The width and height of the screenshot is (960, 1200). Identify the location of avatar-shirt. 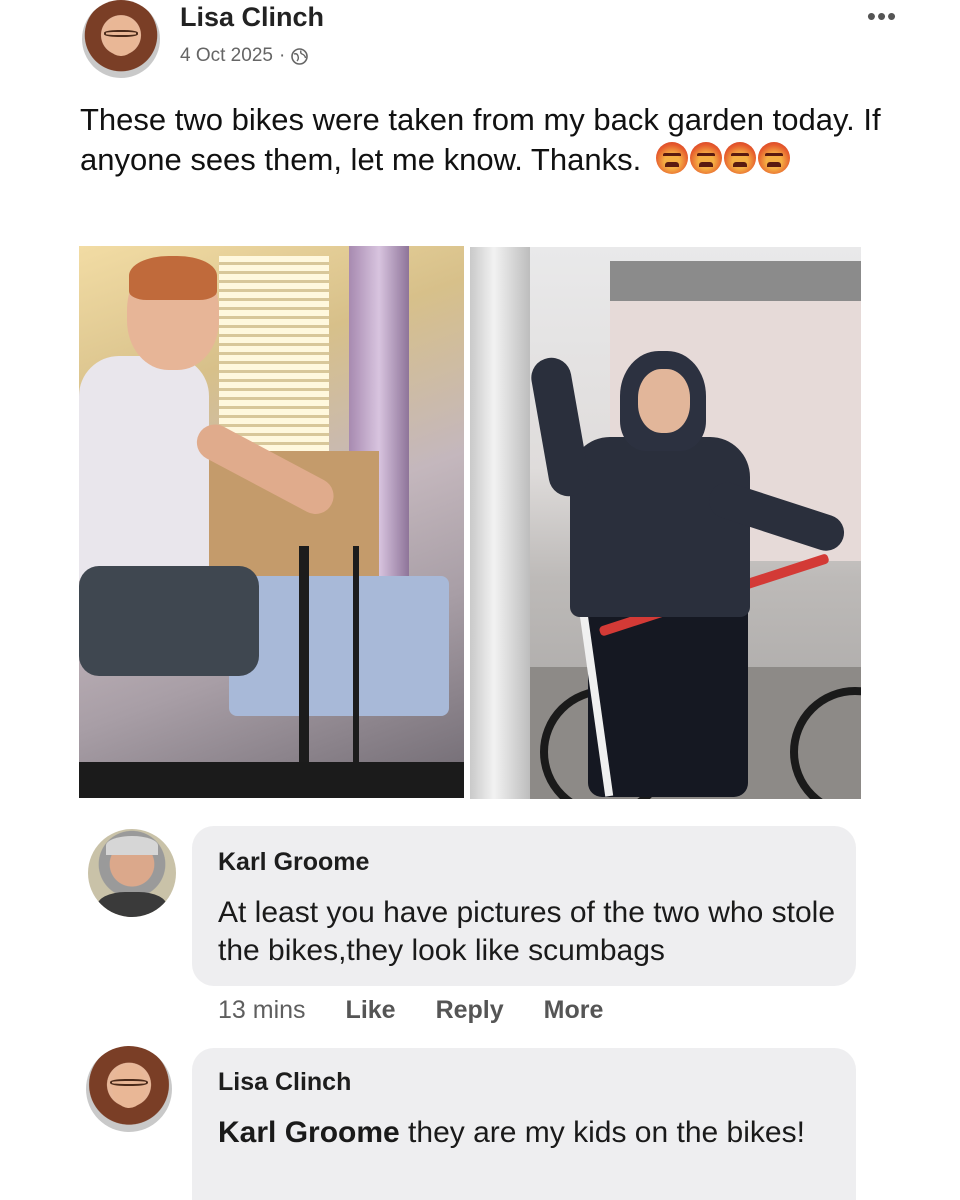
(132, 904).